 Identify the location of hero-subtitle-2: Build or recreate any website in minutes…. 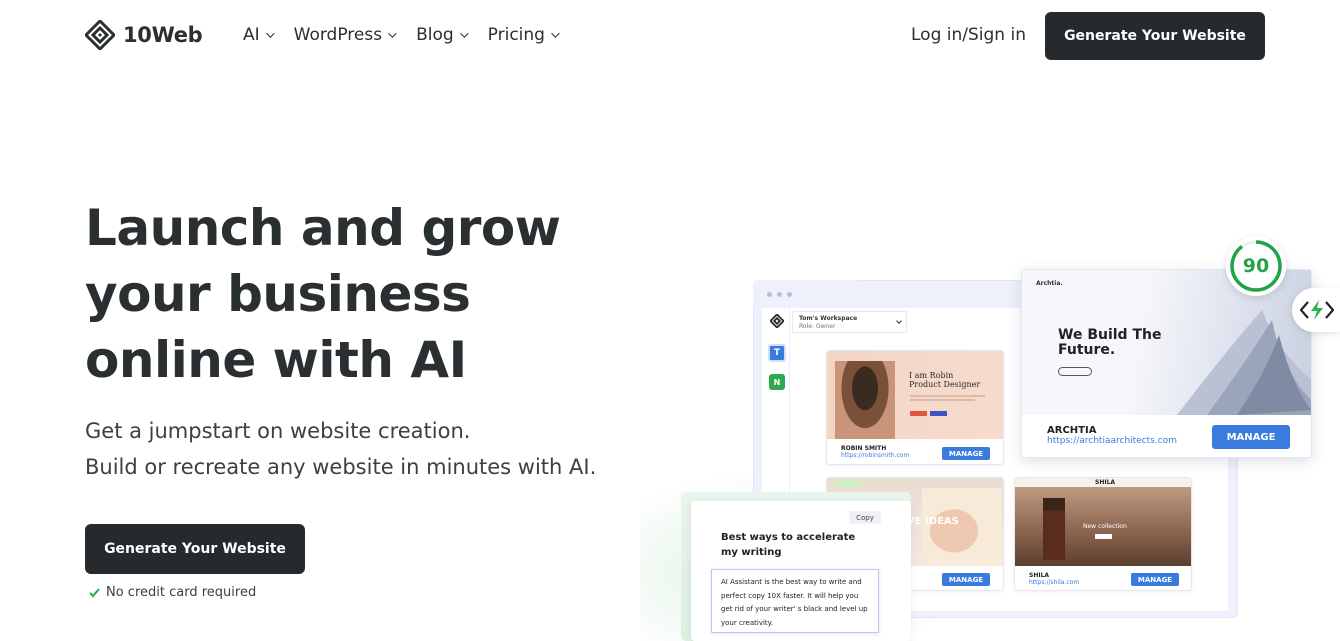
(341, 467).